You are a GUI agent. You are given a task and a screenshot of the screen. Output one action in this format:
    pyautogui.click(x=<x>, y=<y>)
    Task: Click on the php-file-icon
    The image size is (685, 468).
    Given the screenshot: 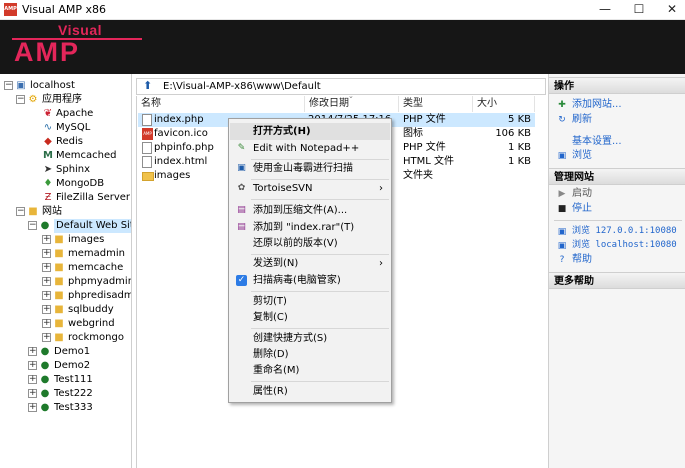 What is the action you would take?
    pyautogui.click(x=147, y=148)
    